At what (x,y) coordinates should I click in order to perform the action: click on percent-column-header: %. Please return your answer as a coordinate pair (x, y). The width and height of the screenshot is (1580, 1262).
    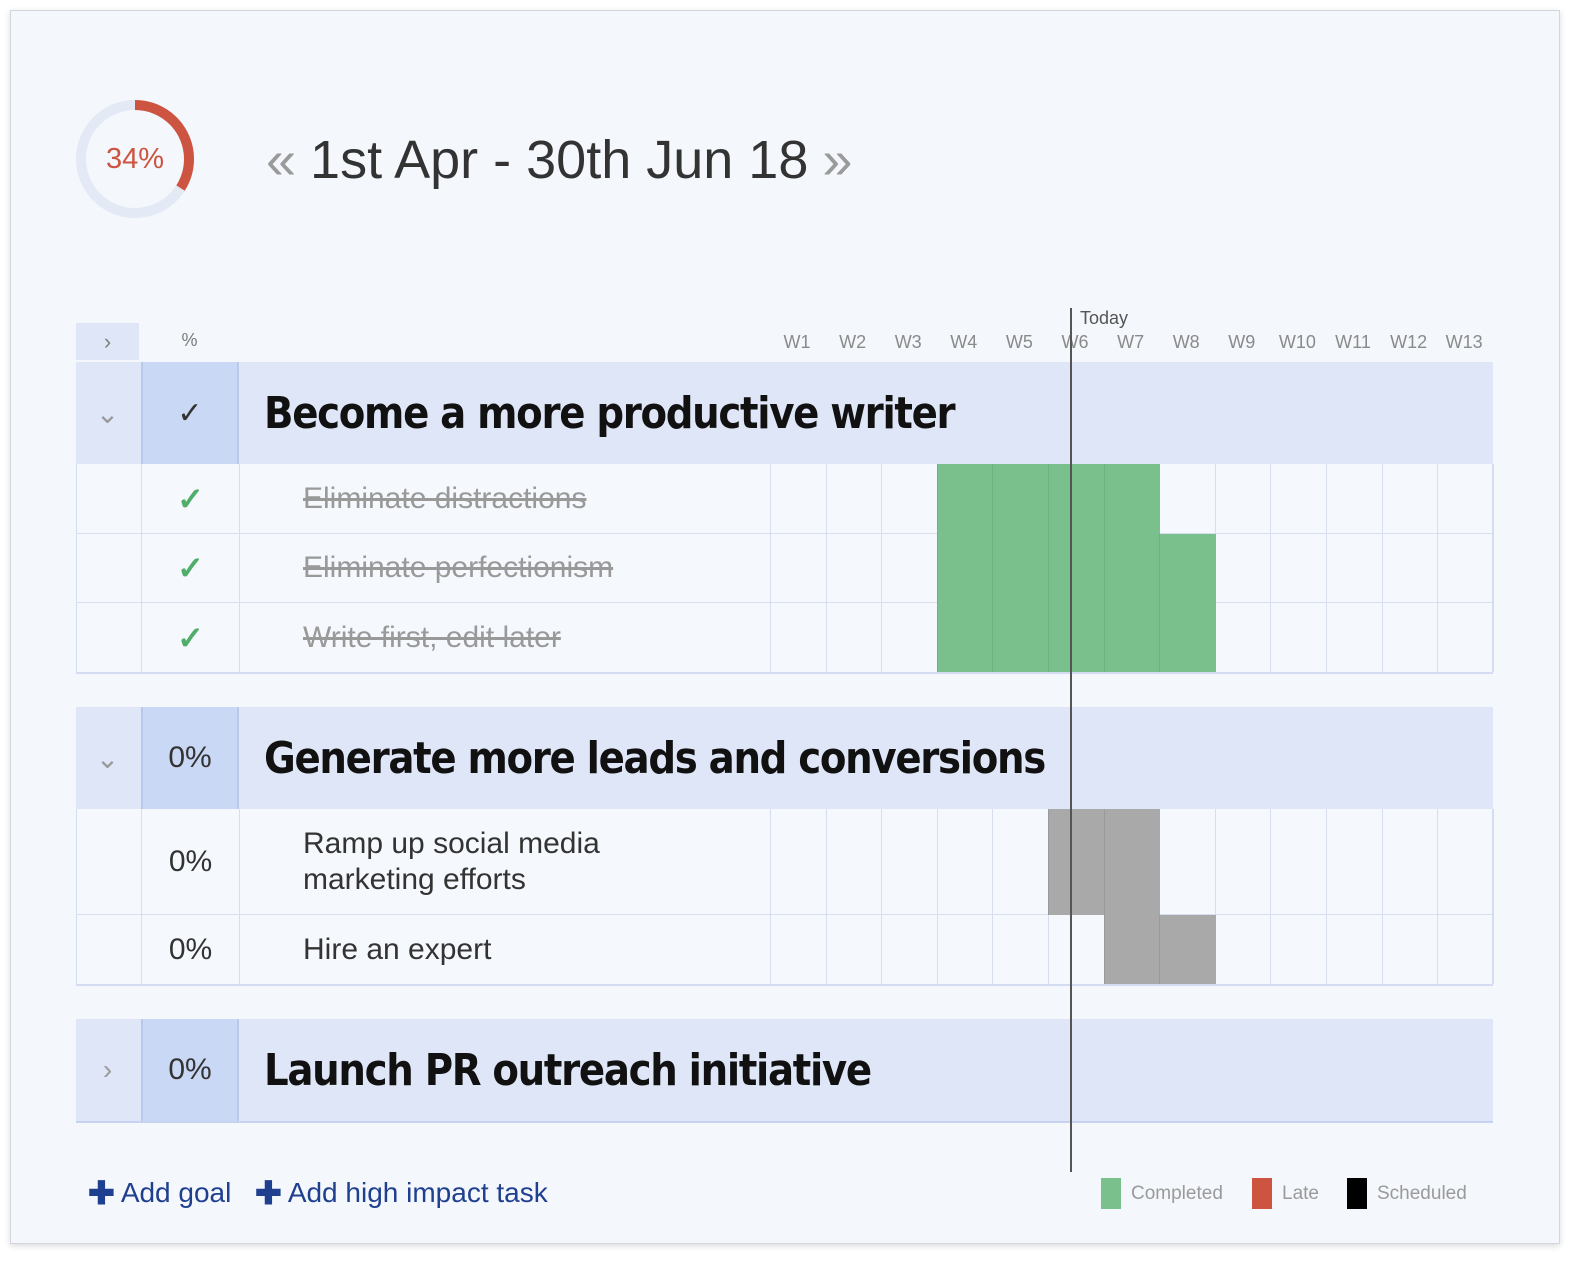
    Looking at the image, I should click on (189, 340).